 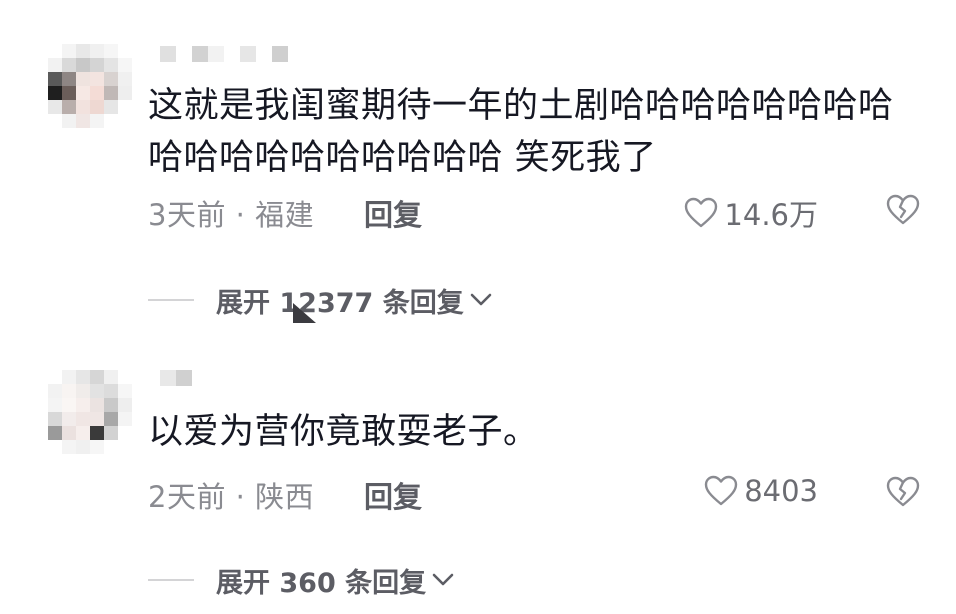 What do you see at coordinates (343, 432) in the screenshot?
I see `comment-text: 以爱为营你竟敢耍老子。` at bounding box center [343, 432].